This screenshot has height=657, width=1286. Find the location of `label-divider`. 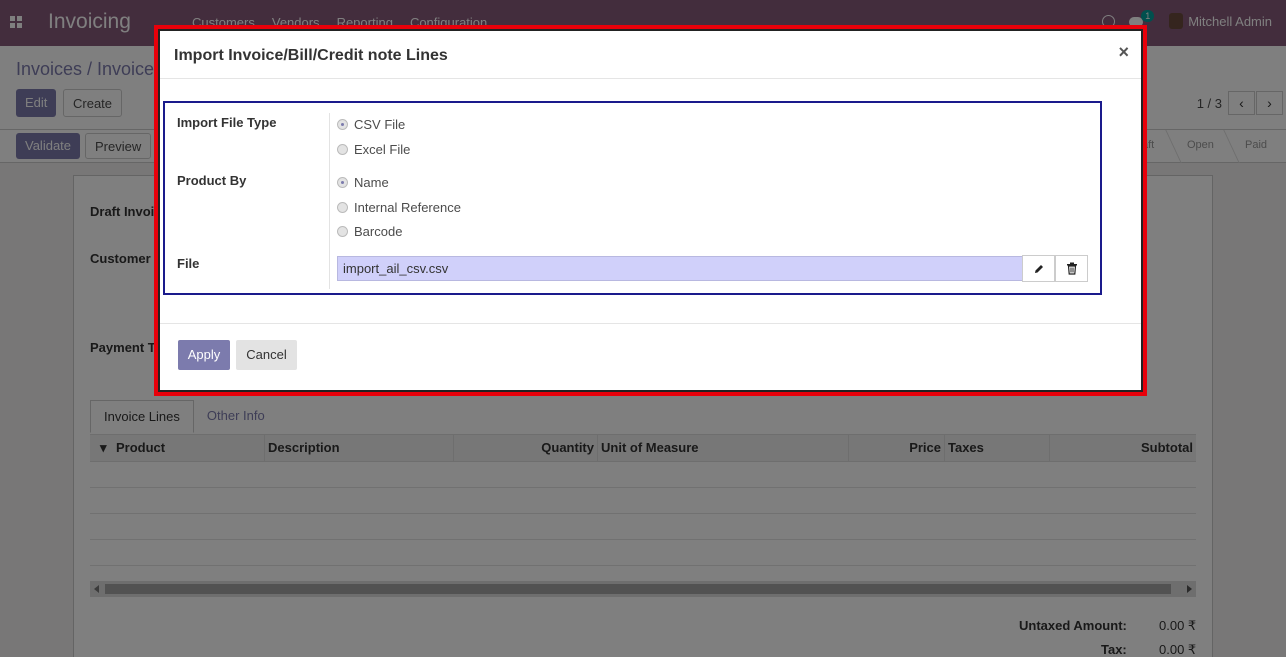

label-divider is located at coordinates (329, 201).